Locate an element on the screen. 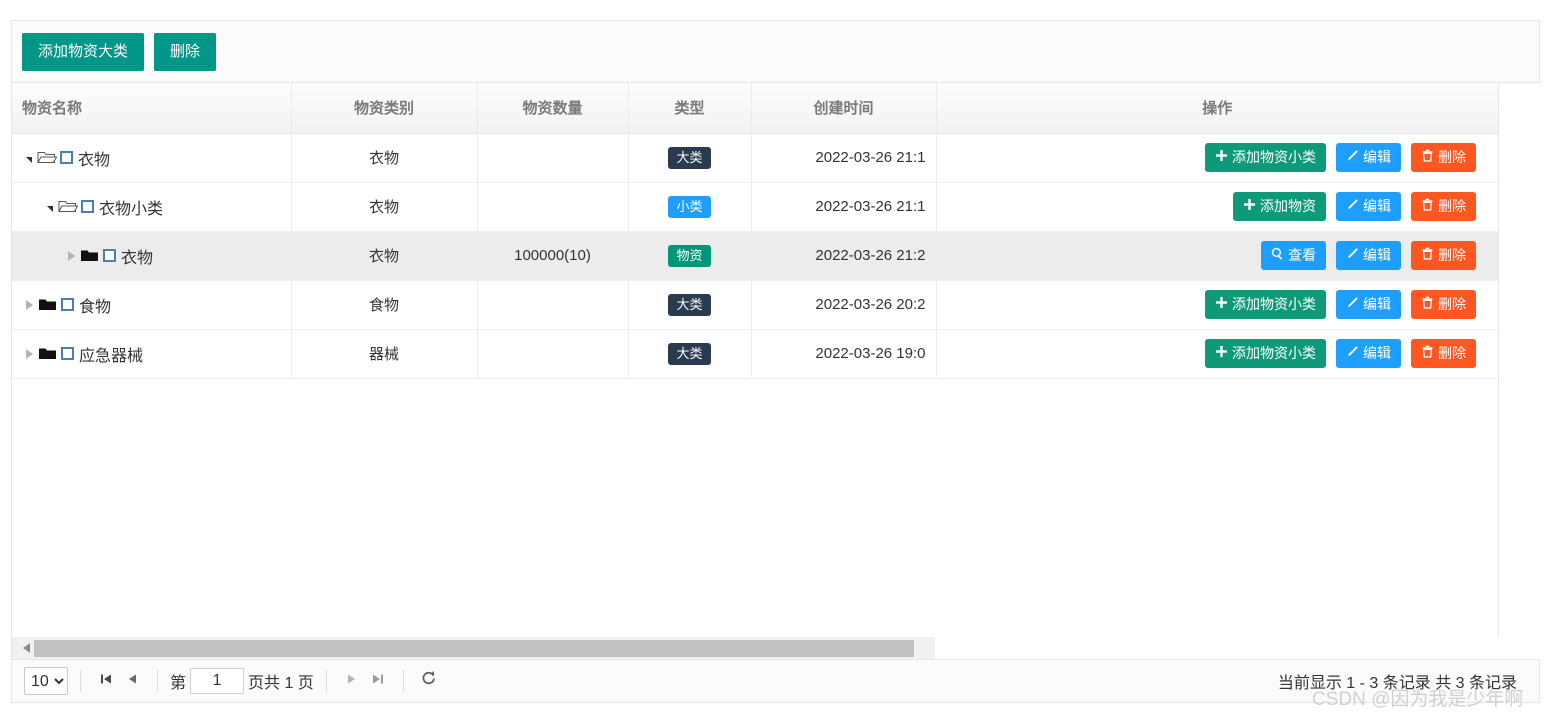 Image resolution: width=1559 pixels, height=715 pixels. column-header-quantity: 物资数量 is located at coordinates (553, 108).